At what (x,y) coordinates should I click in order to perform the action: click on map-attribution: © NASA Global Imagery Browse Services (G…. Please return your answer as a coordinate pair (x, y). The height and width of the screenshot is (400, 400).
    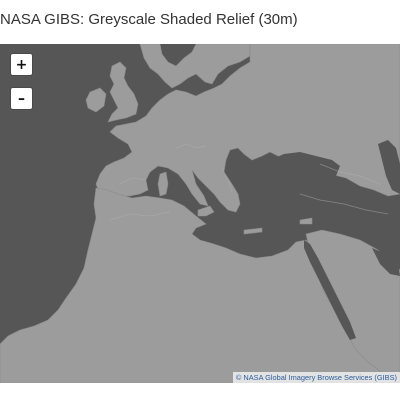
    Looking at the image, I should click on (316, 377).